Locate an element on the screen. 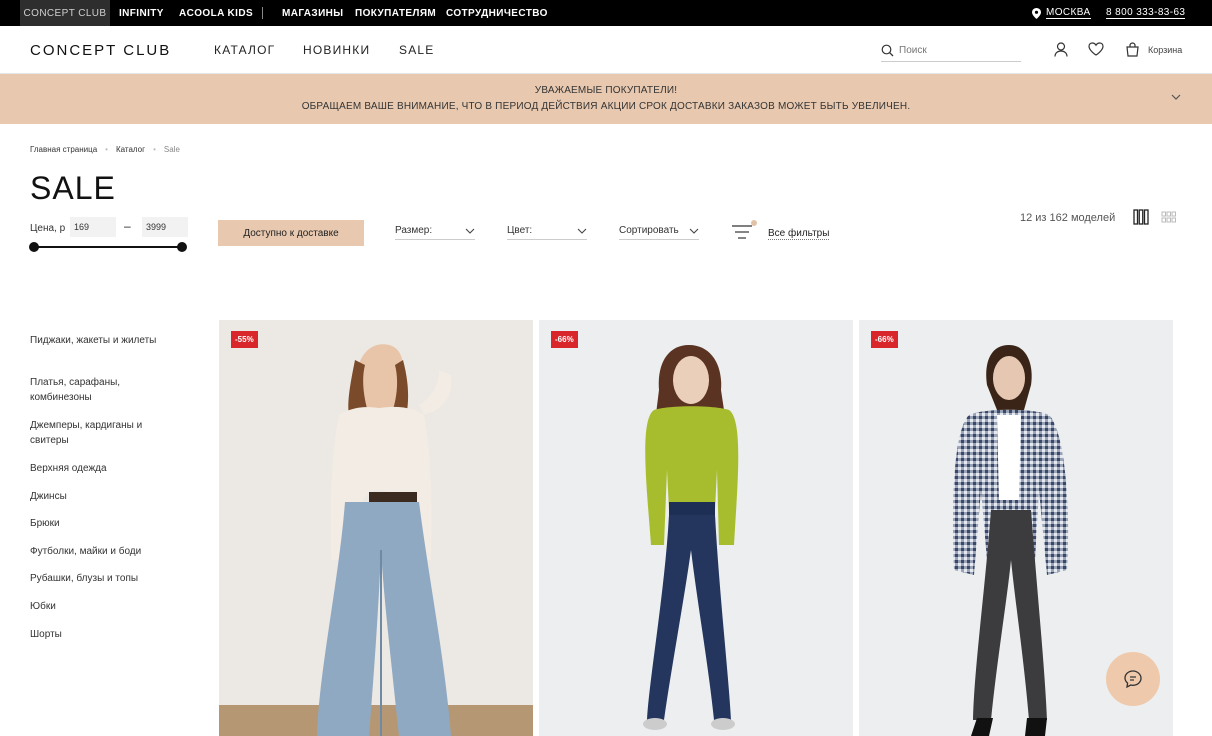  topbar-brand-concept-club: CONCEPT CLUB is located at coordinates (65, 13).